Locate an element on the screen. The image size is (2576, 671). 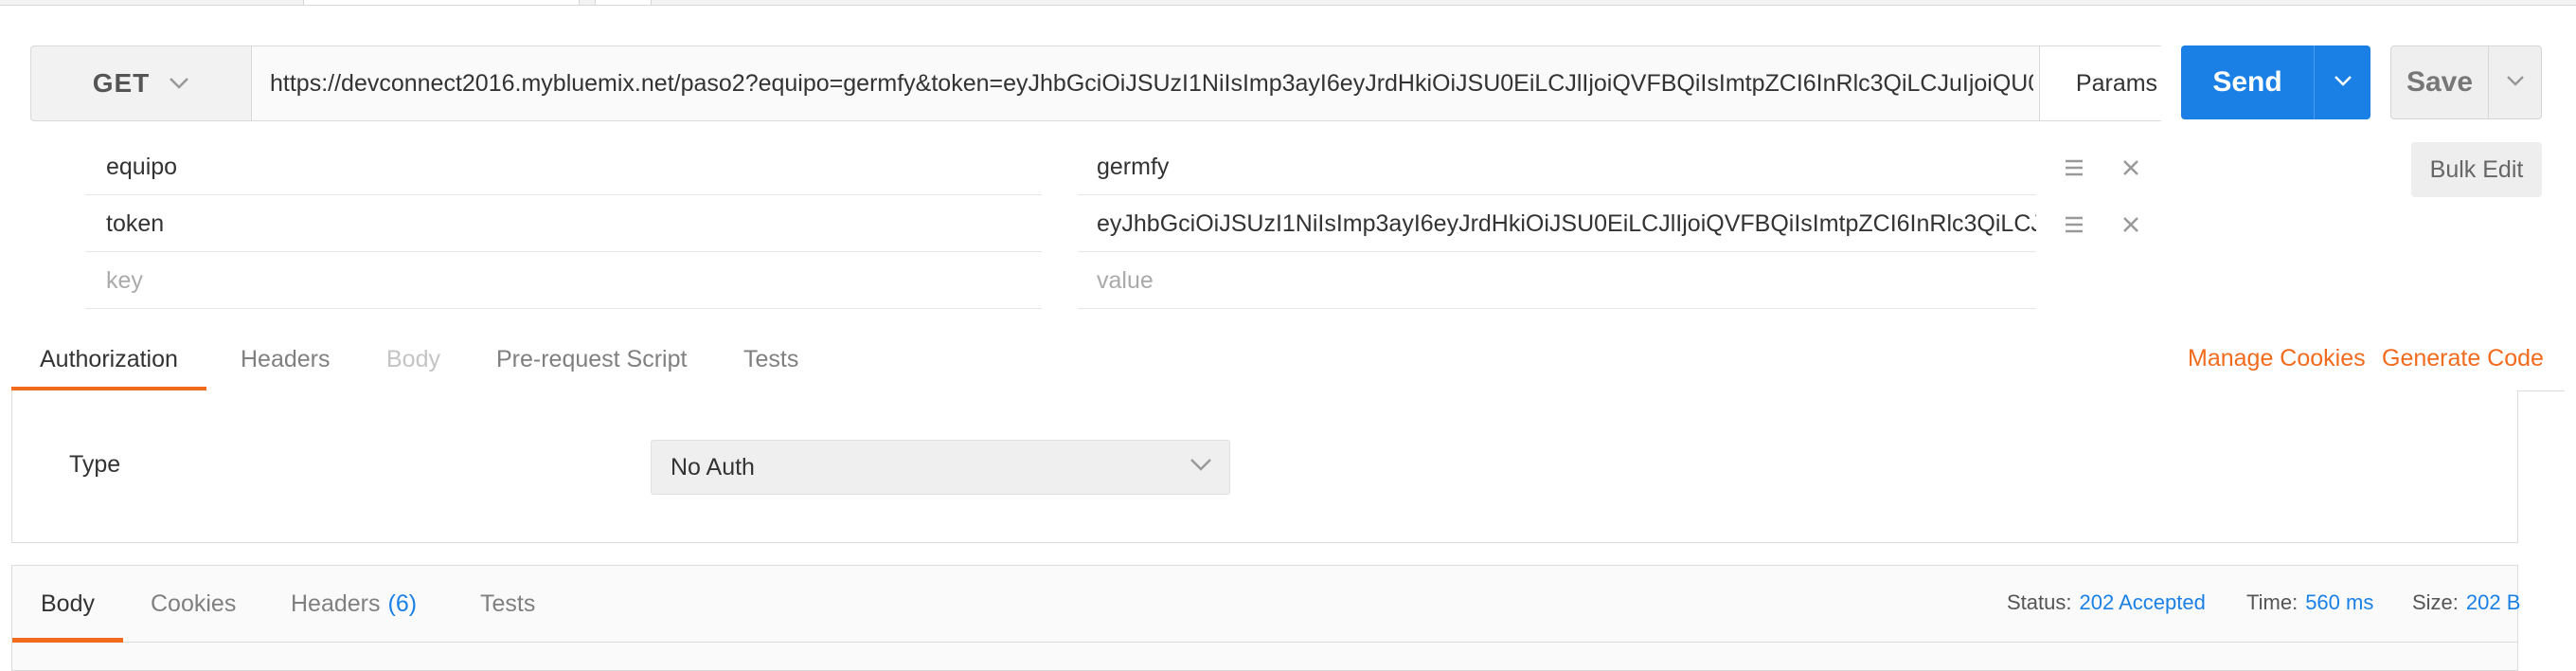
tab-body: Body is located at coordinates (413, 359).